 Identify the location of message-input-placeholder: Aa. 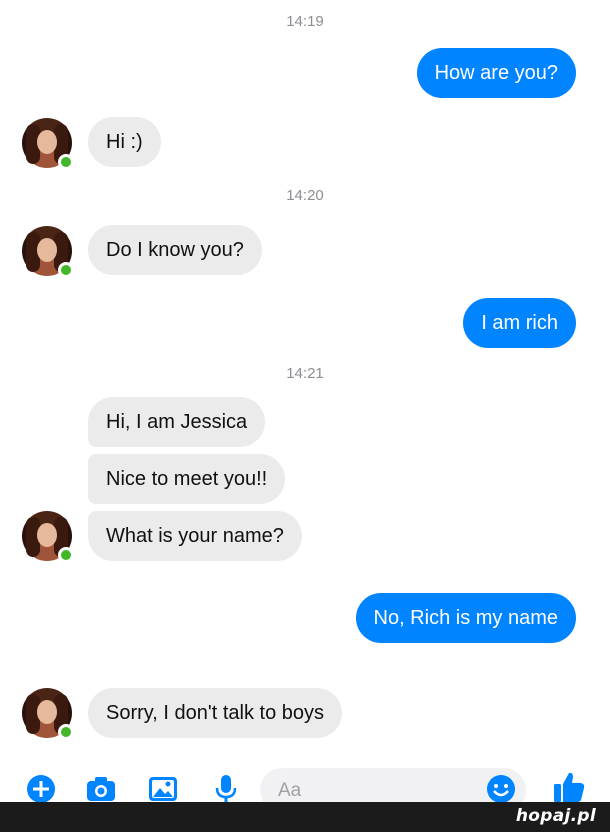
(290, 790).